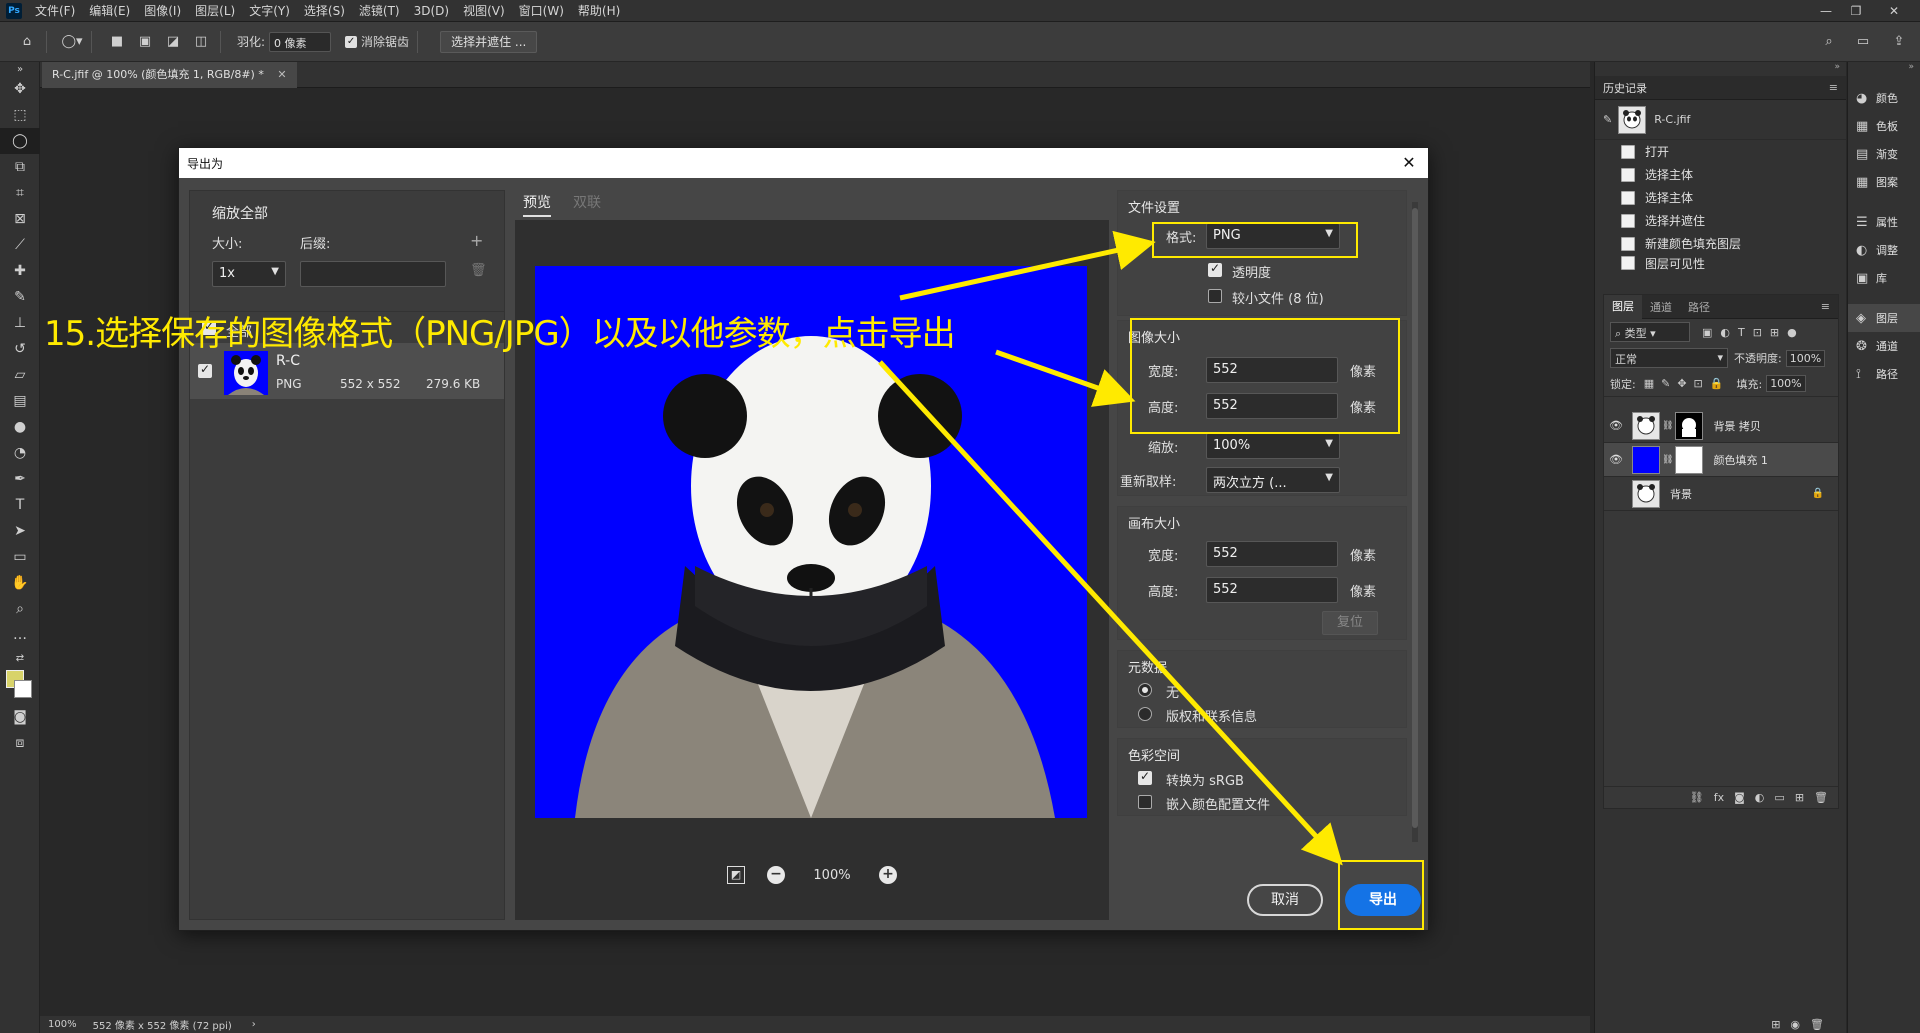  Describe the element at coordinates (1027, 265) in the screenshot. I see `arrow-to-format` at that location.